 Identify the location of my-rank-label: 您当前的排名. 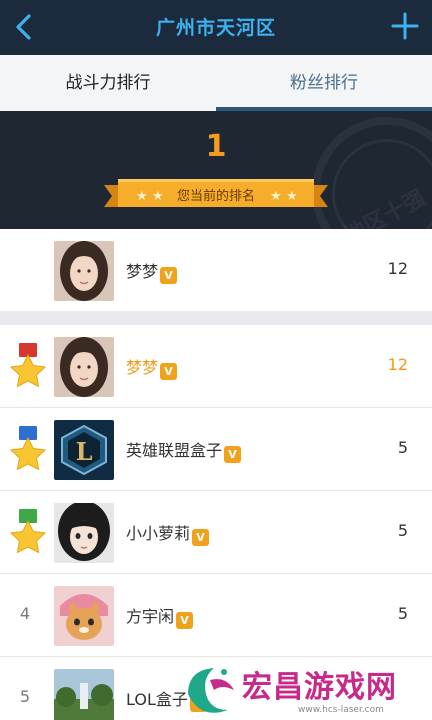
(215, 196).